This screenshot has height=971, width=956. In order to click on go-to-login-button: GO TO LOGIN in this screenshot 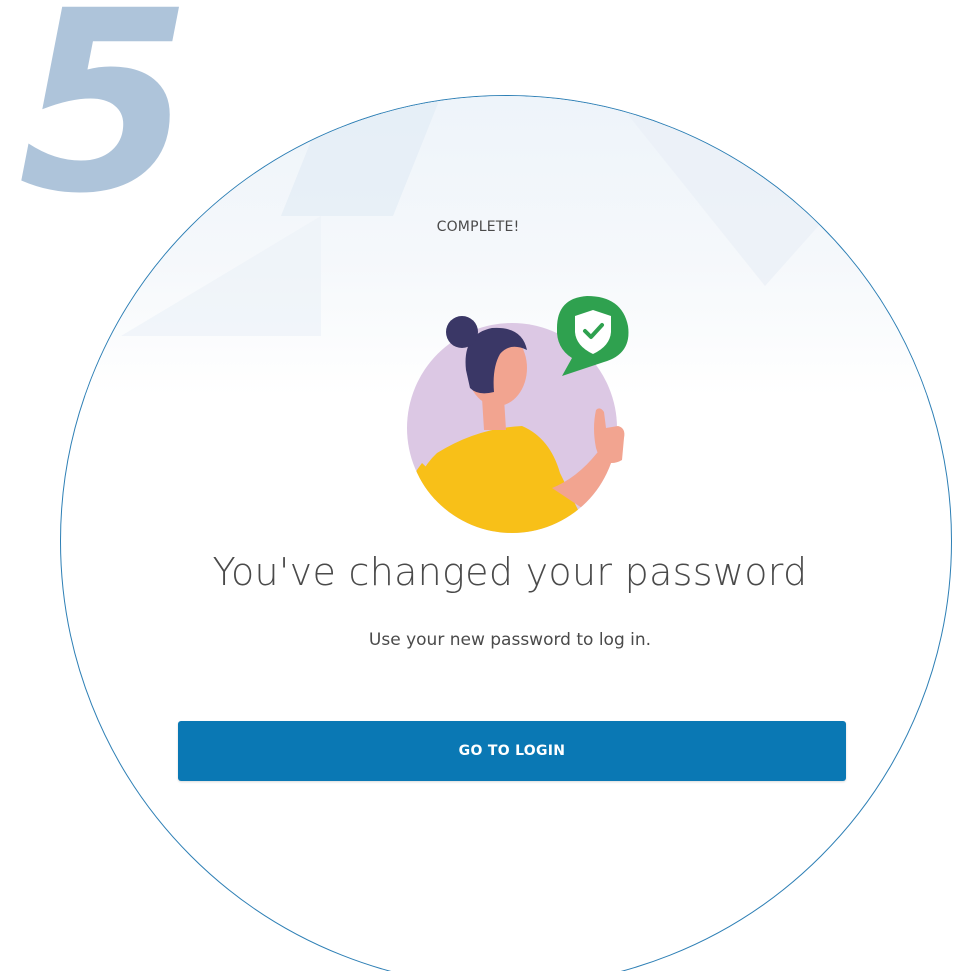, I will do `click(512, 751)`.